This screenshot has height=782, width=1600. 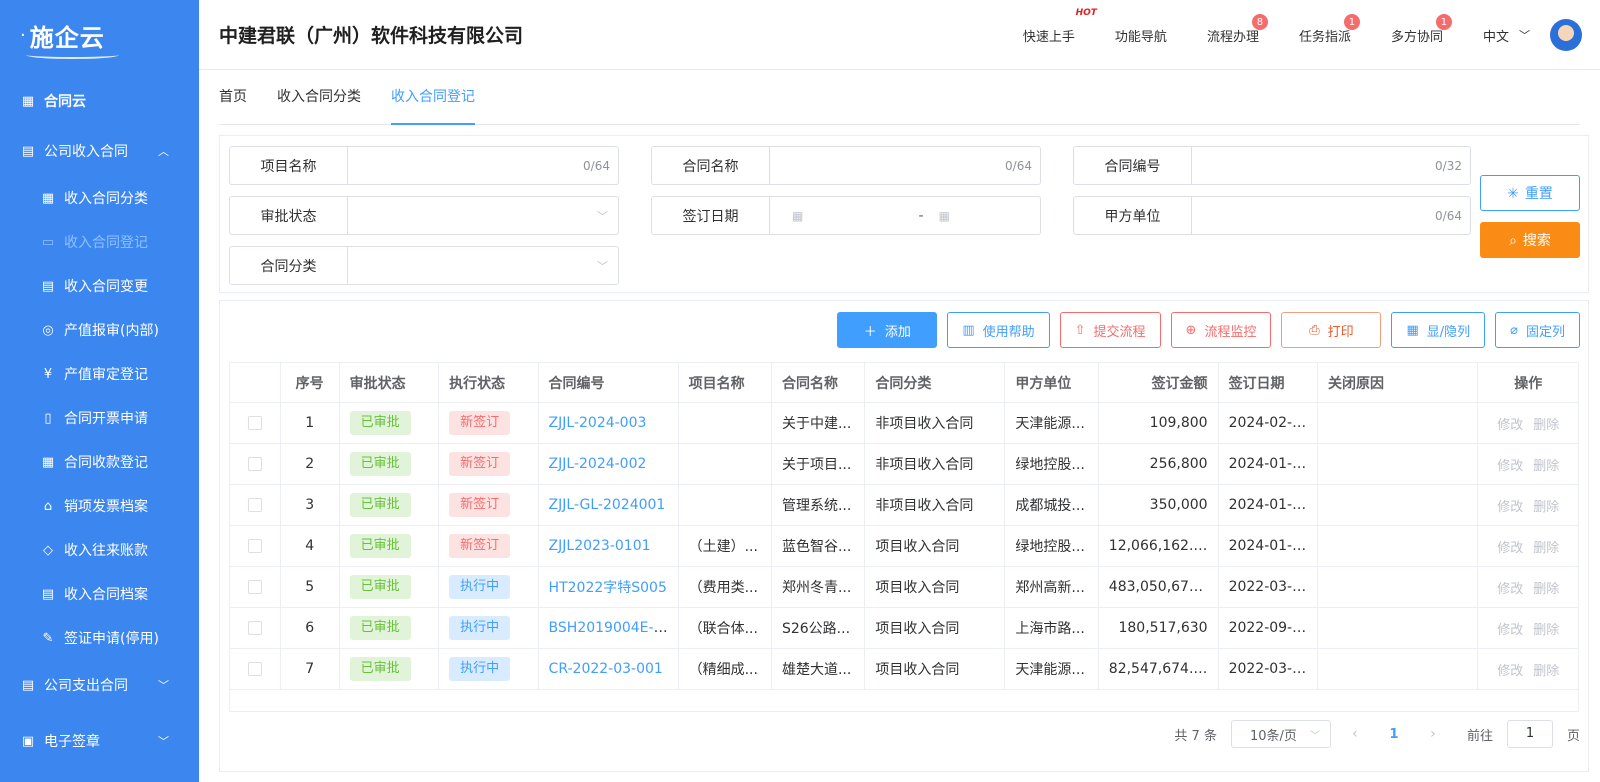 What do you see at coordinates (1529, 734) in the screenshot?
I see `goto-page-input: 1` at bounding box center [1529, 734].